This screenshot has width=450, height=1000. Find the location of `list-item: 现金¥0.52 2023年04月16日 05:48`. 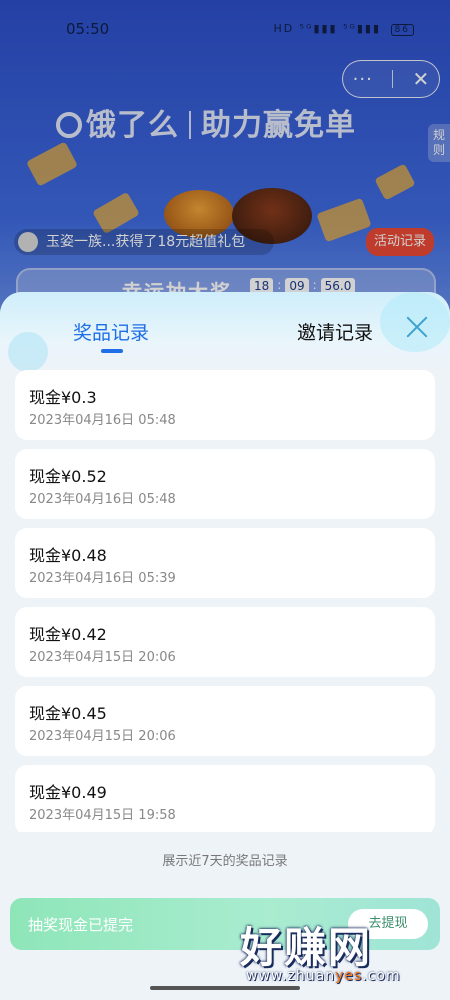

list-item: 现金¥0.52 2023年04月16日 05:48 is located at coordinates (225, 484).